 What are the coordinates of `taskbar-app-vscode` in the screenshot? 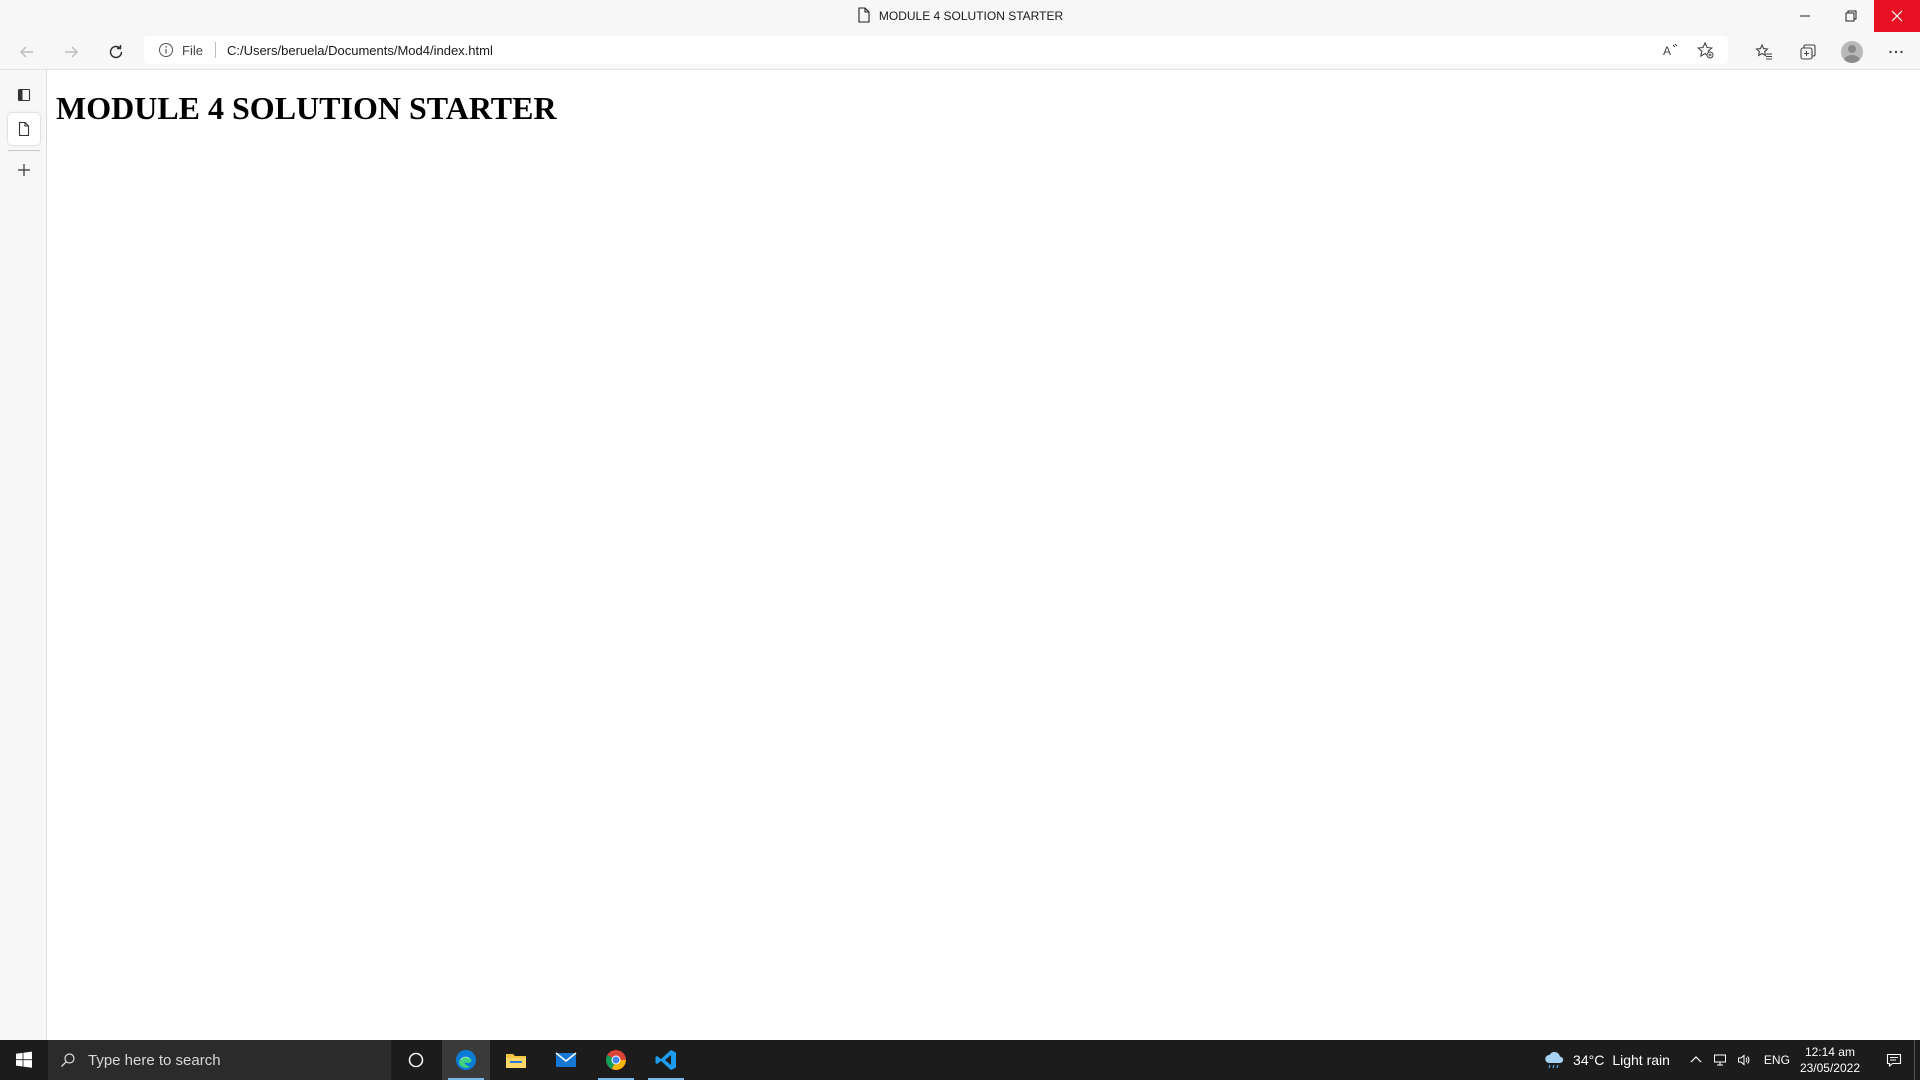 It's located at (666, 1060).